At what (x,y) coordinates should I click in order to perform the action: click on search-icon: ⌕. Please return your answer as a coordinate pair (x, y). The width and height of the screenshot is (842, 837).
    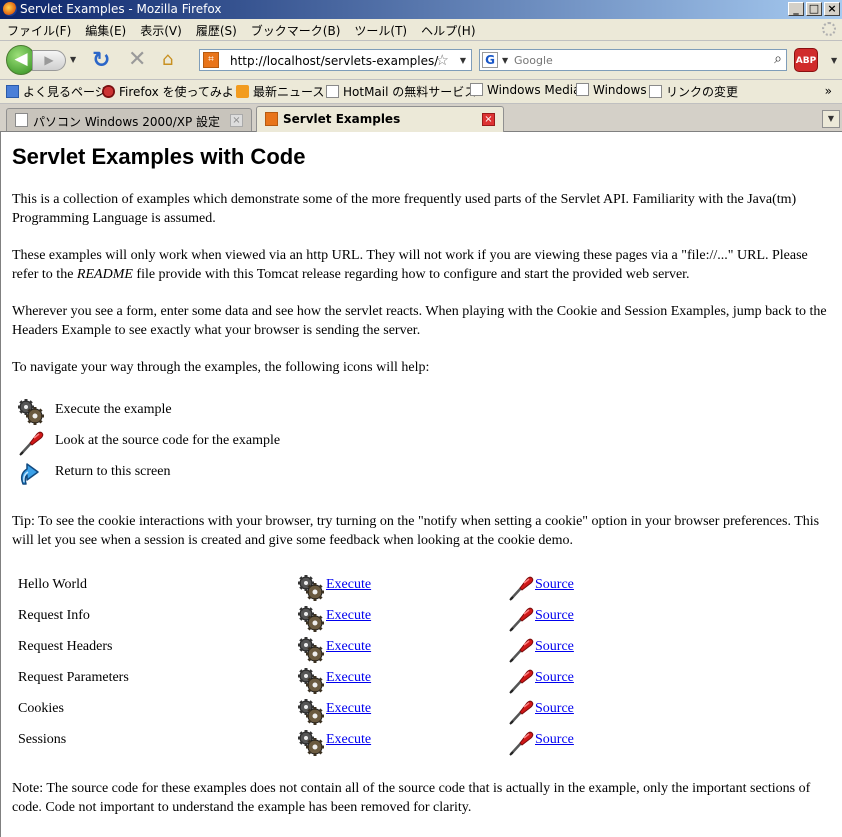
    Looking at the image, I should click on (778, 59).